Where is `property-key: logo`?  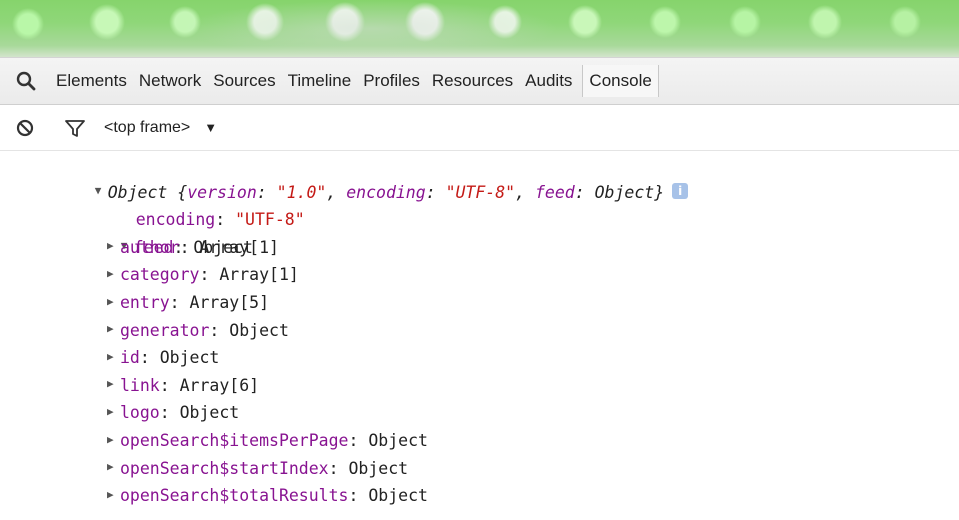 property-key: logo is located at coordinates (140, 413).